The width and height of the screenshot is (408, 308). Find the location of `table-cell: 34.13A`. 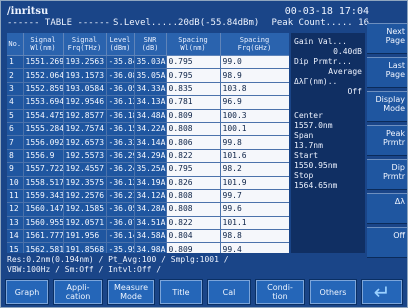

table-cell: 34.13A is located at coordinates (150, 102).